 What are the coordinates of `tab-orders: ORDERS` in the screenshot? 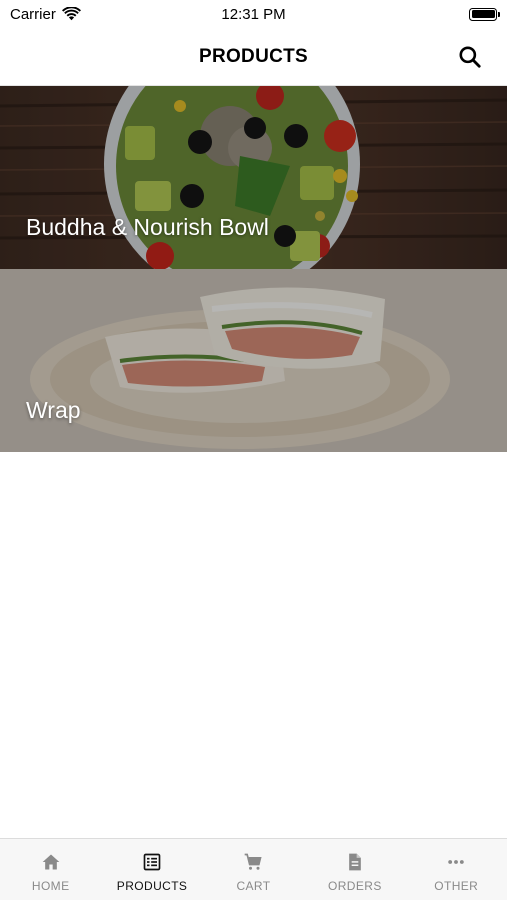 It's located at (354, 866).